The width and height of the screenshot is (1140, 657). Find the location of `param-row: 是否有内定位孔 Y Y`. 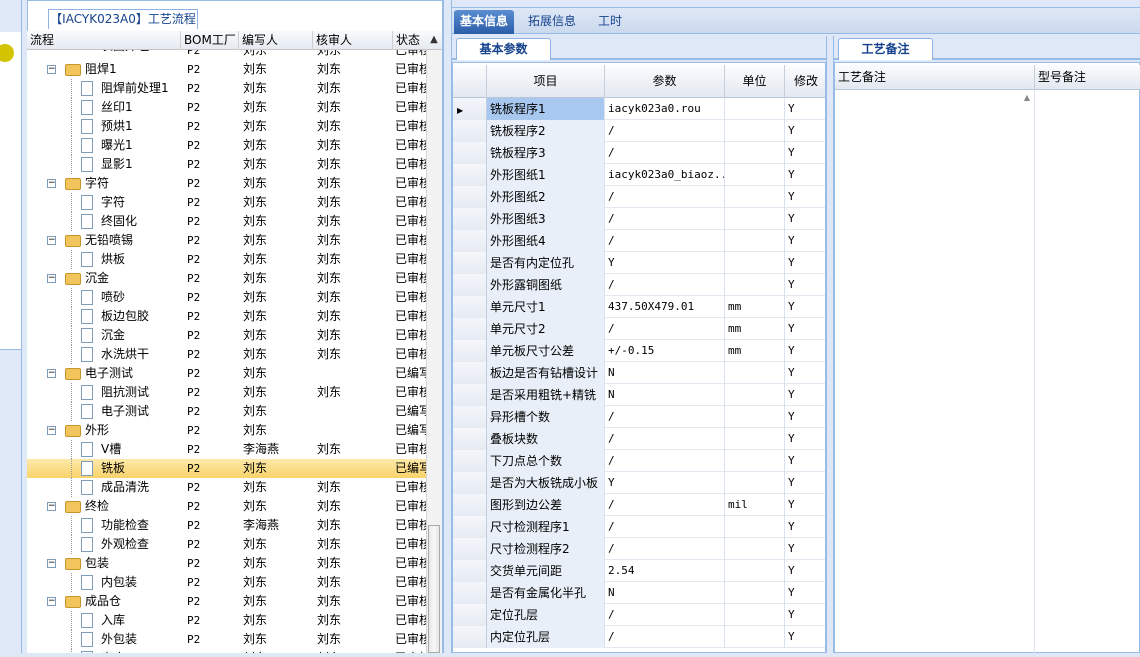

param-row: 是否有内定位孔 Y Y is located at coordinates (639, 263).